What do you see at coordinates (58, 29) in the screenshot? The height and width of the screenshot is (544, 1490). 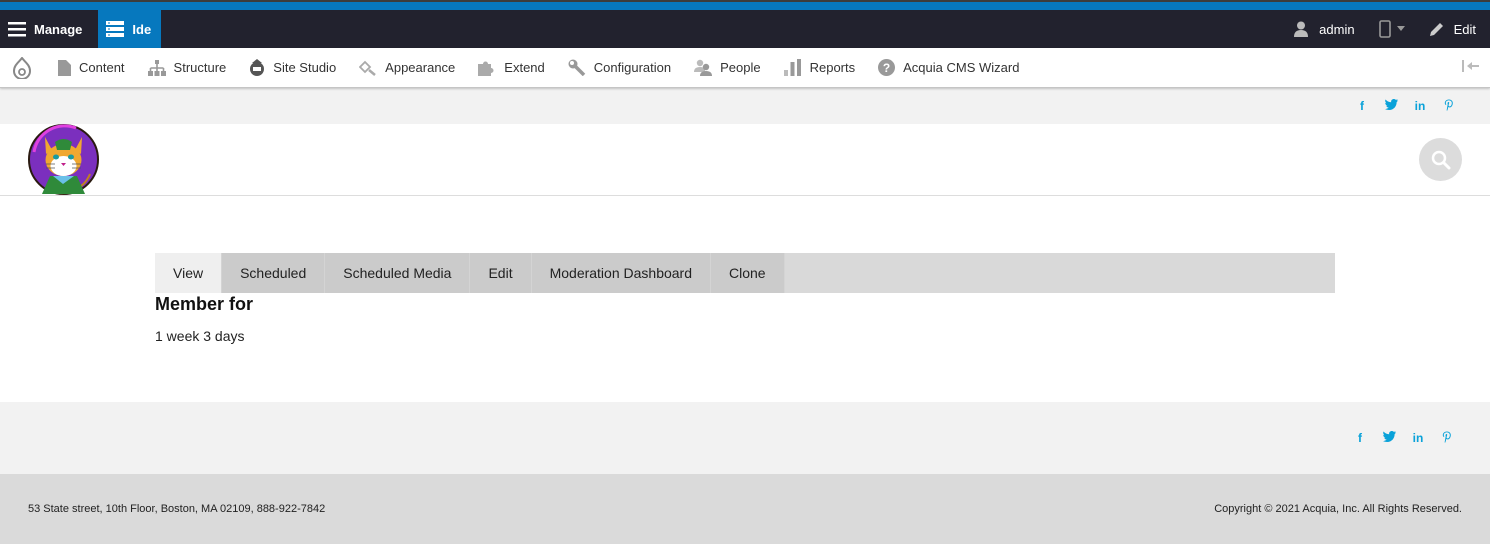 I see `manage-label: Manage` at bounding box center [58, 29].